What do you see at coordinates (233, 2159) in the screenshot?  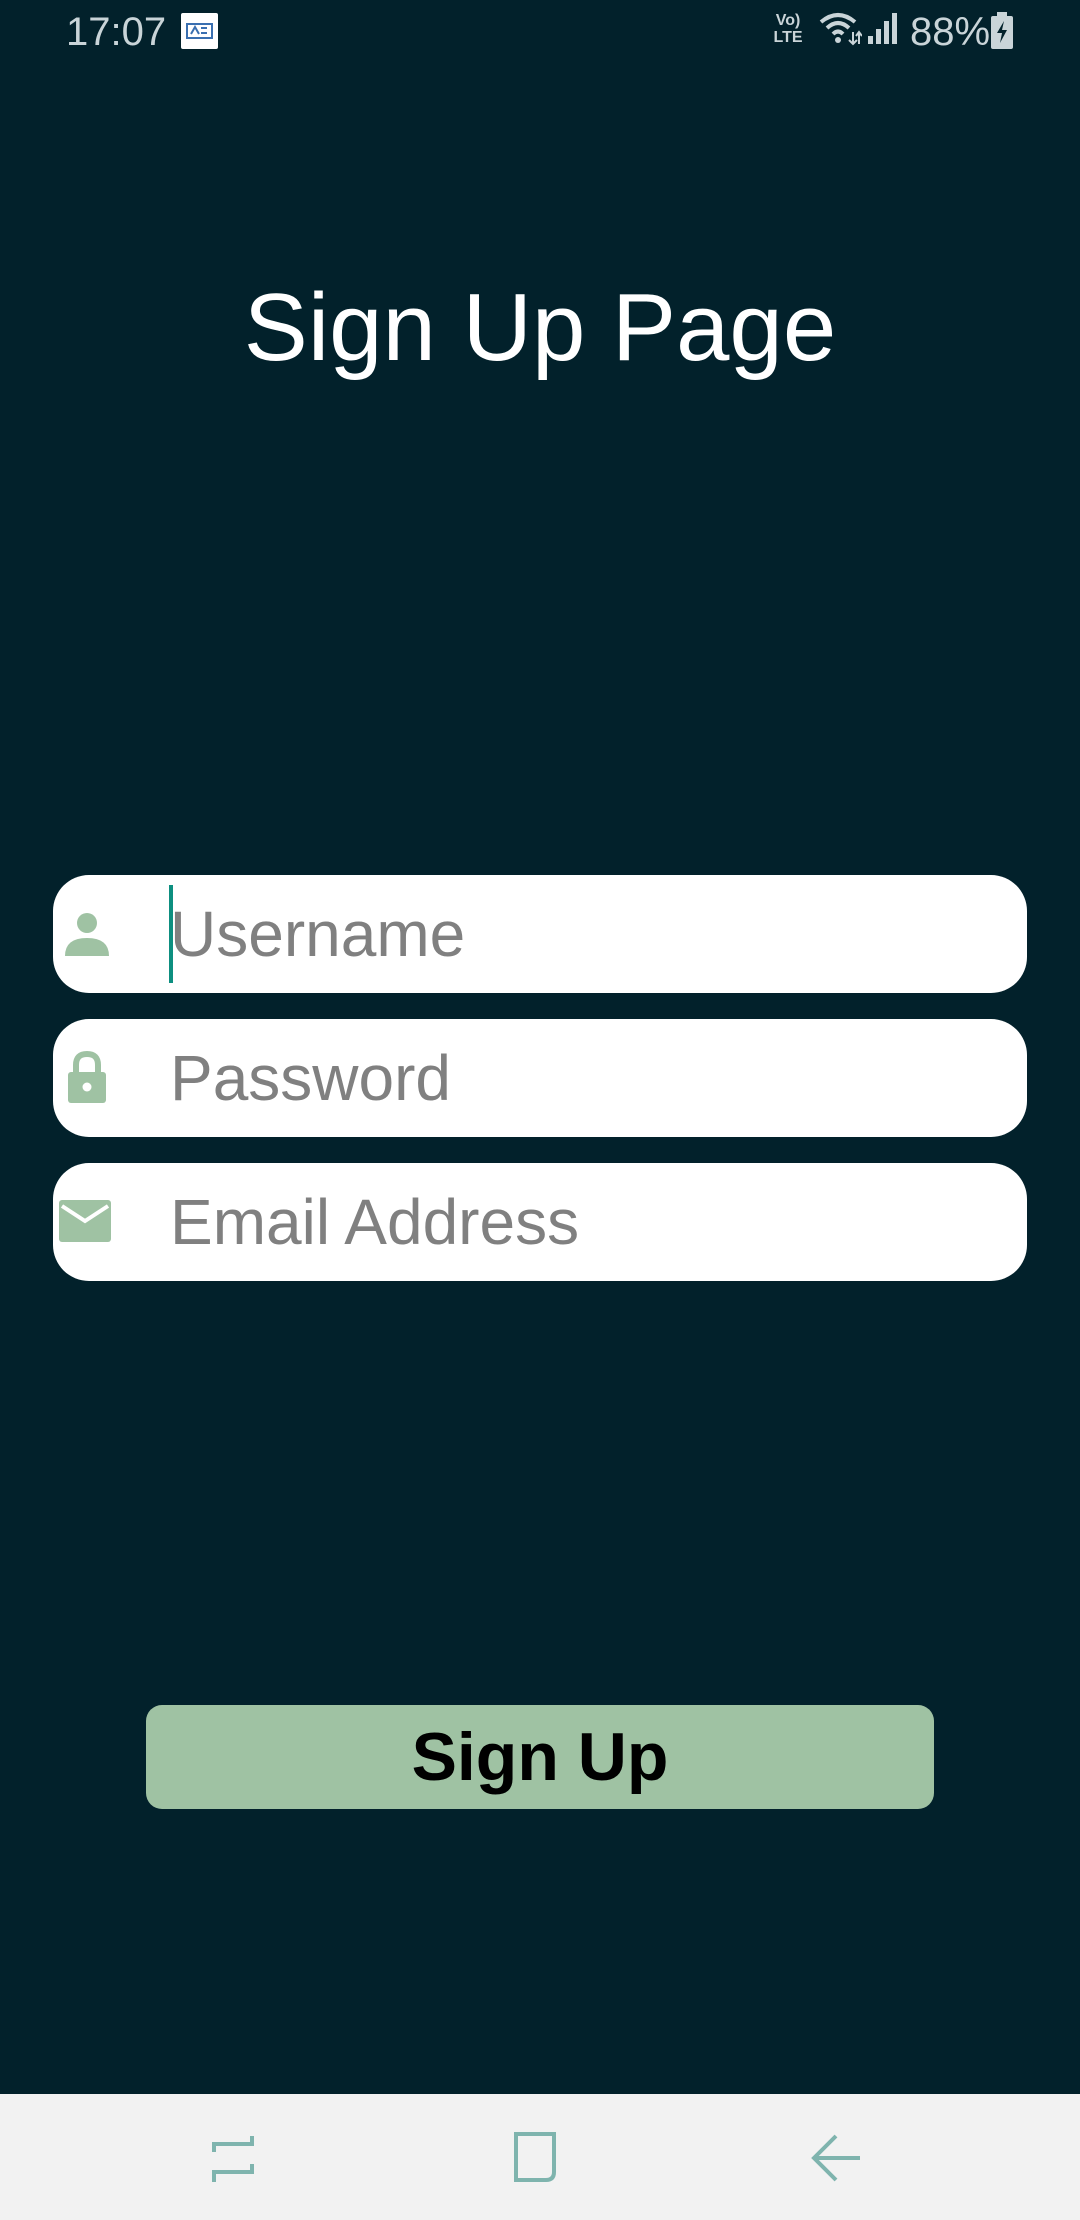 I see `recents-icon` at bounding box center [233, 2159].